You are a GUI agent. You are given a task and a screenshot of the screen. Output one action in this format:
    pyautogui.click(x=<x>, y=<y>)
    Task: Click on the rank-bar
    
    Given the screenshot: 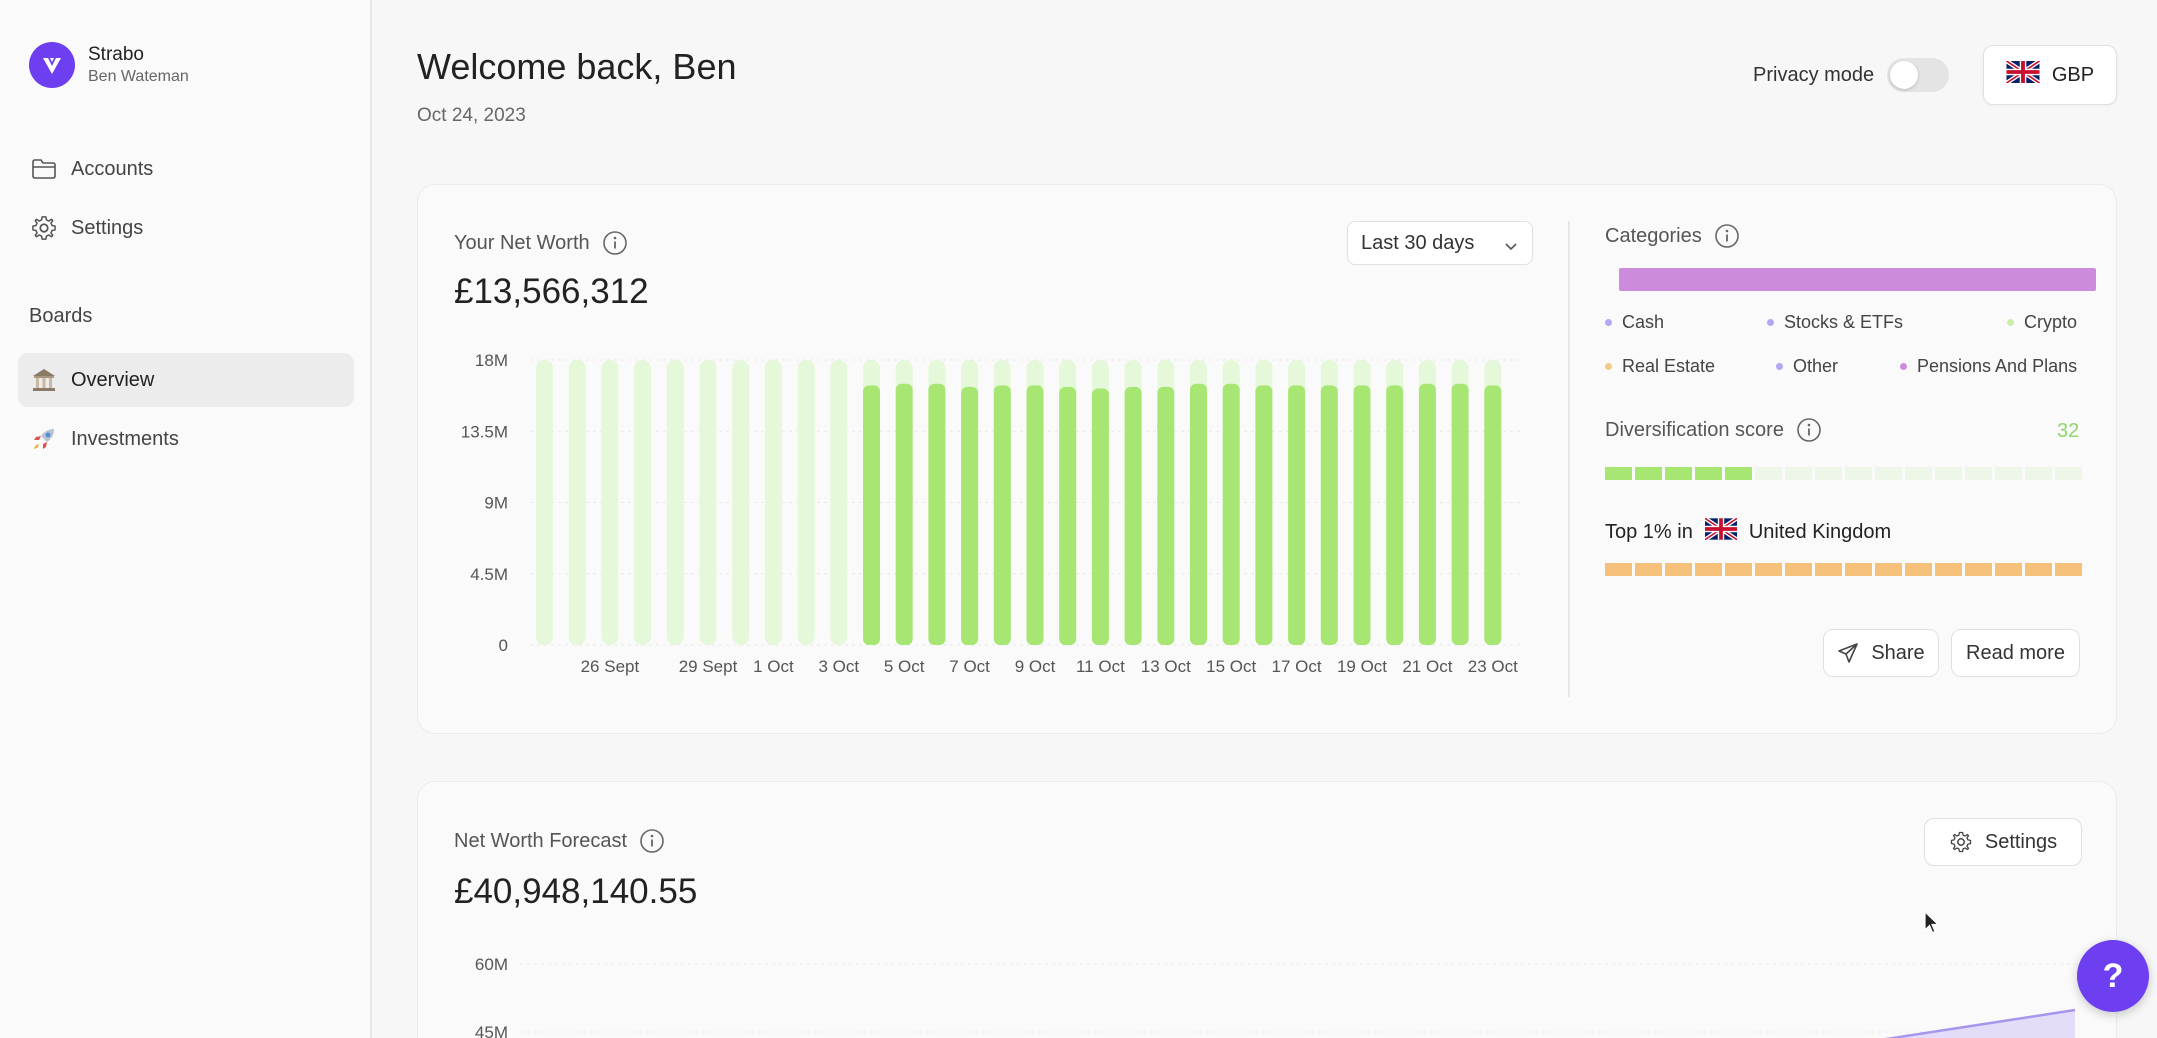 What is the action you would take?
    pyautogui.click(x=1843, y=569)
    